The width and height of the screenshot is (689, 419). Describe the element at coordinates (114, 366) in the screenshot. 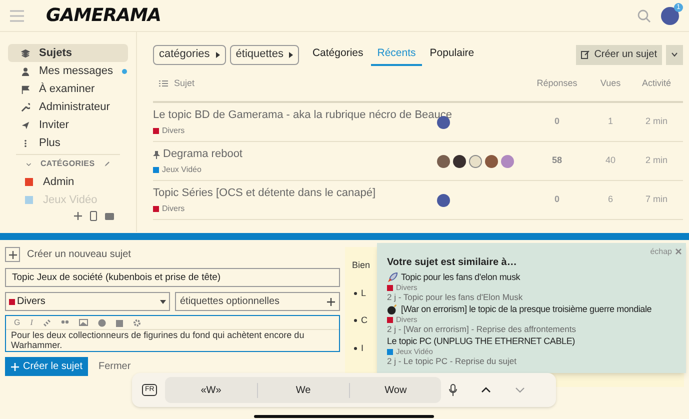

I see `close-link: Fermer` at that location.